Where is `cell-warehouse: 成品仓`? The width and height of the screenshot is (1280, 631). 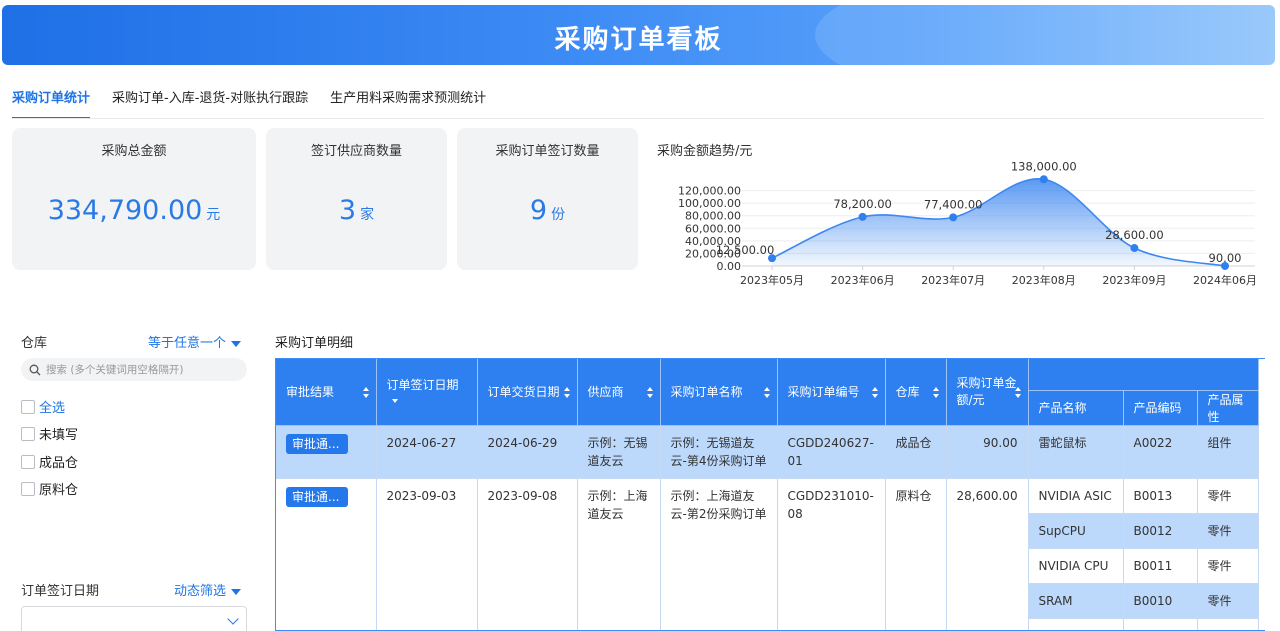 cell-warehouse: 成品仓 is located at coordinates (916, 452).